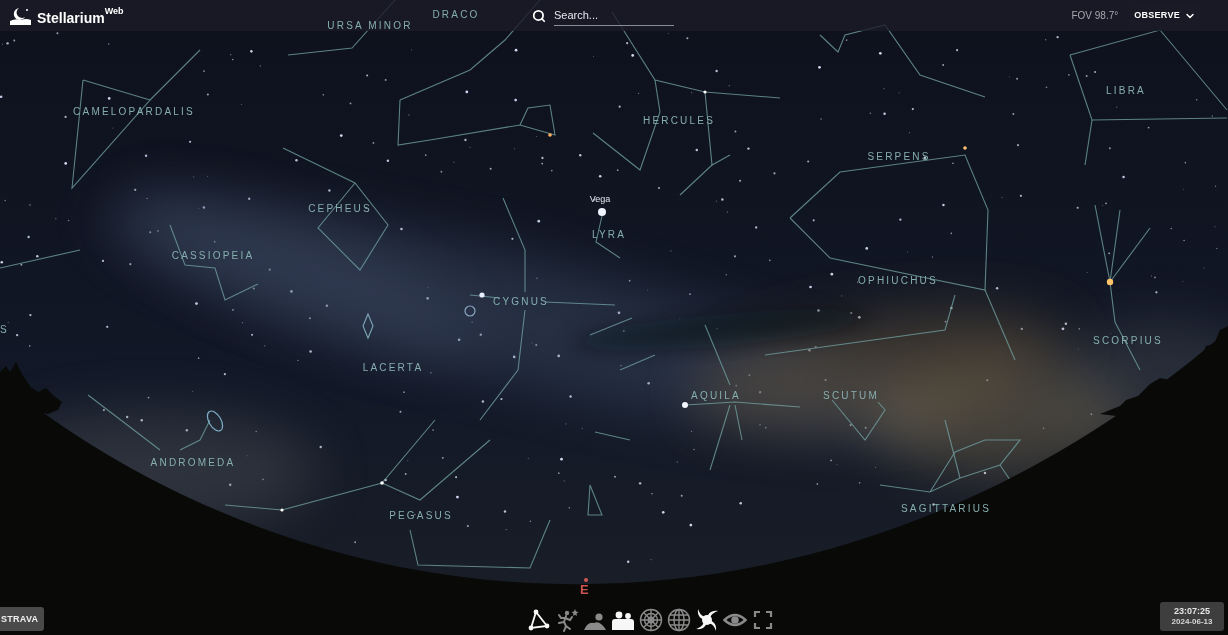  What do you see at coordinates (716, 396) in the screenshot?
I see `constellation-label: AQUILA` at bounding box center [716, 396].